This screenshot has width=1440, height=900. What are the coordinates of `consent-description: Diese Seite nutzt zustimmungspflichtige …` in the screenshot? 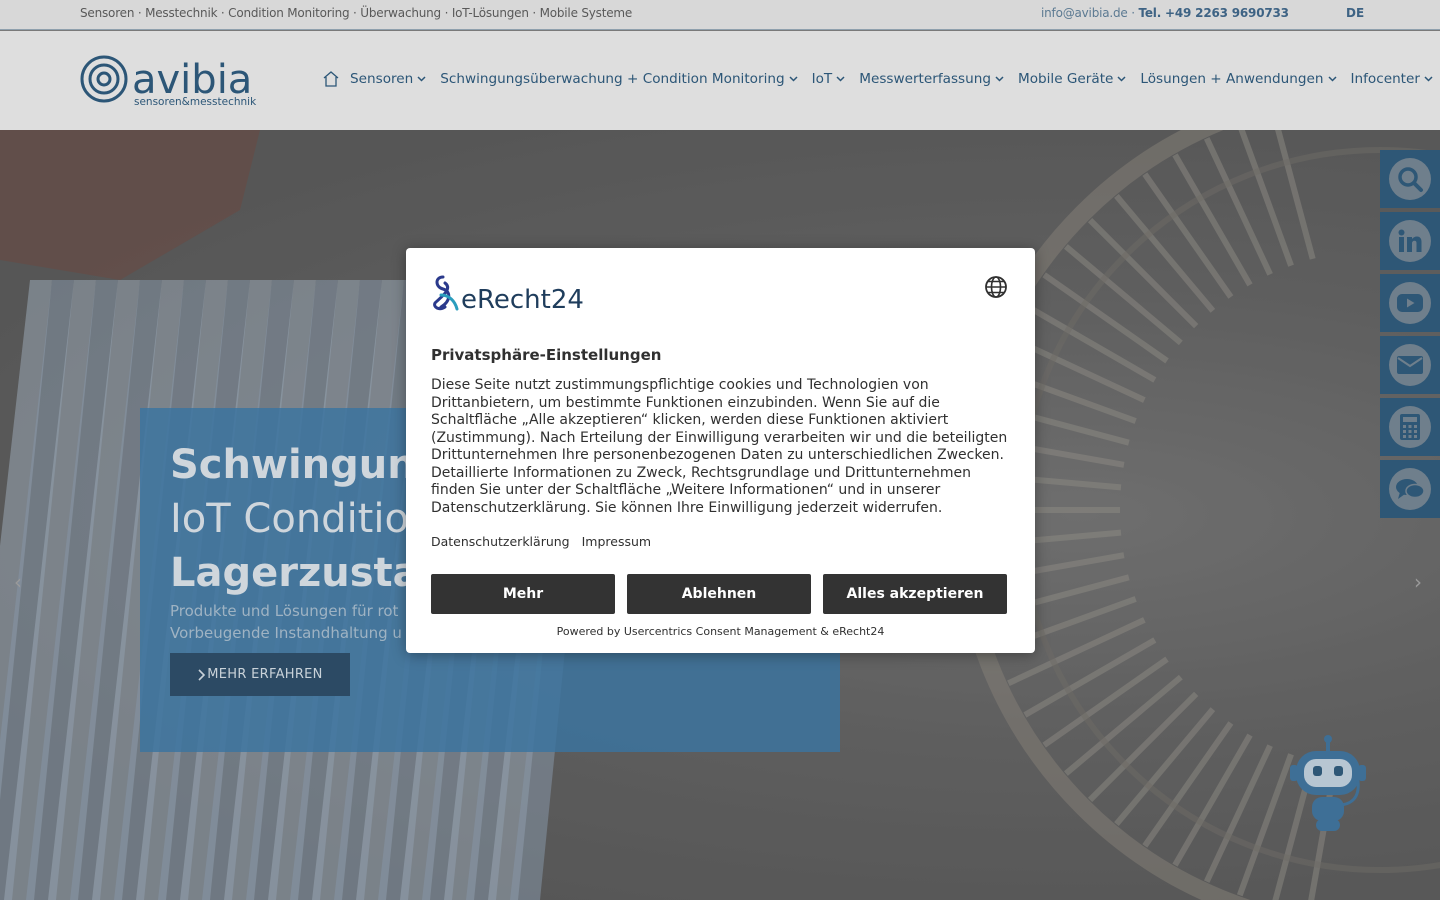 It's located at (719, 446).